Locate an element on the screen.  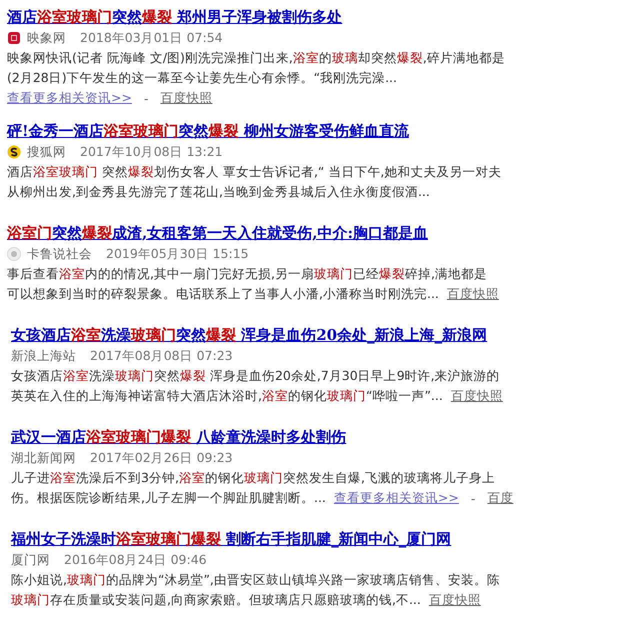
publish-date: 2016年08月24日 09:46 is located at coordinates (135, 560).